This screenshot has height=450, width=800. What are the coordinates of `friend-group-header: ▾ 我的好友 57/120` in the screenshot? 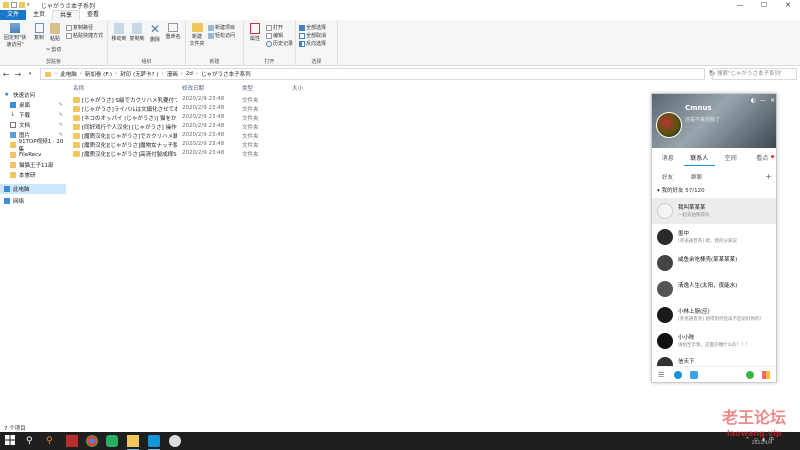 It's located at (714, 191).